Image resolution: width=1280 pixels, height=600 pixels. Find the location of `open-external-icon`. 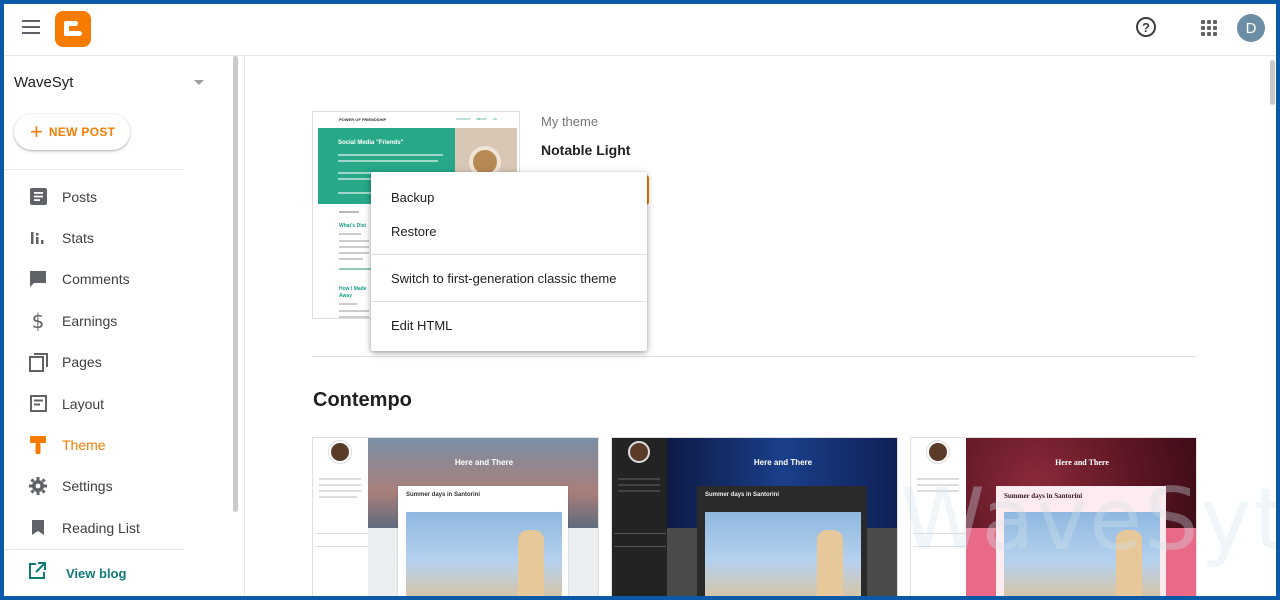

open-external-icon is located at coordinates (37, 573).